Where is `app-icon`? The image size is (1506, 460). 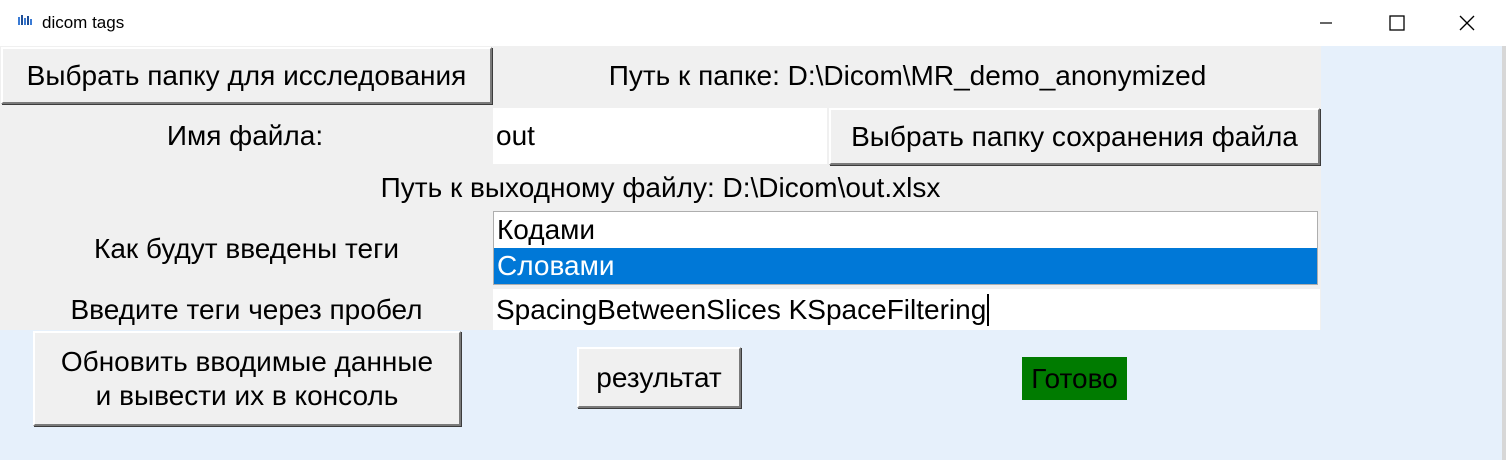
app-icon is located at coordinates (25, 20).